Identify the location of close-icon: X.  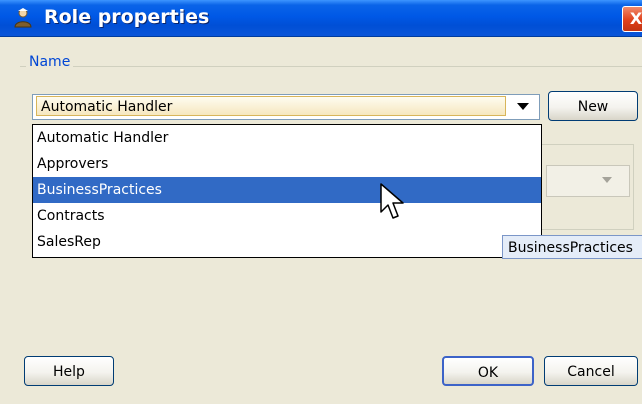
(635, 18).